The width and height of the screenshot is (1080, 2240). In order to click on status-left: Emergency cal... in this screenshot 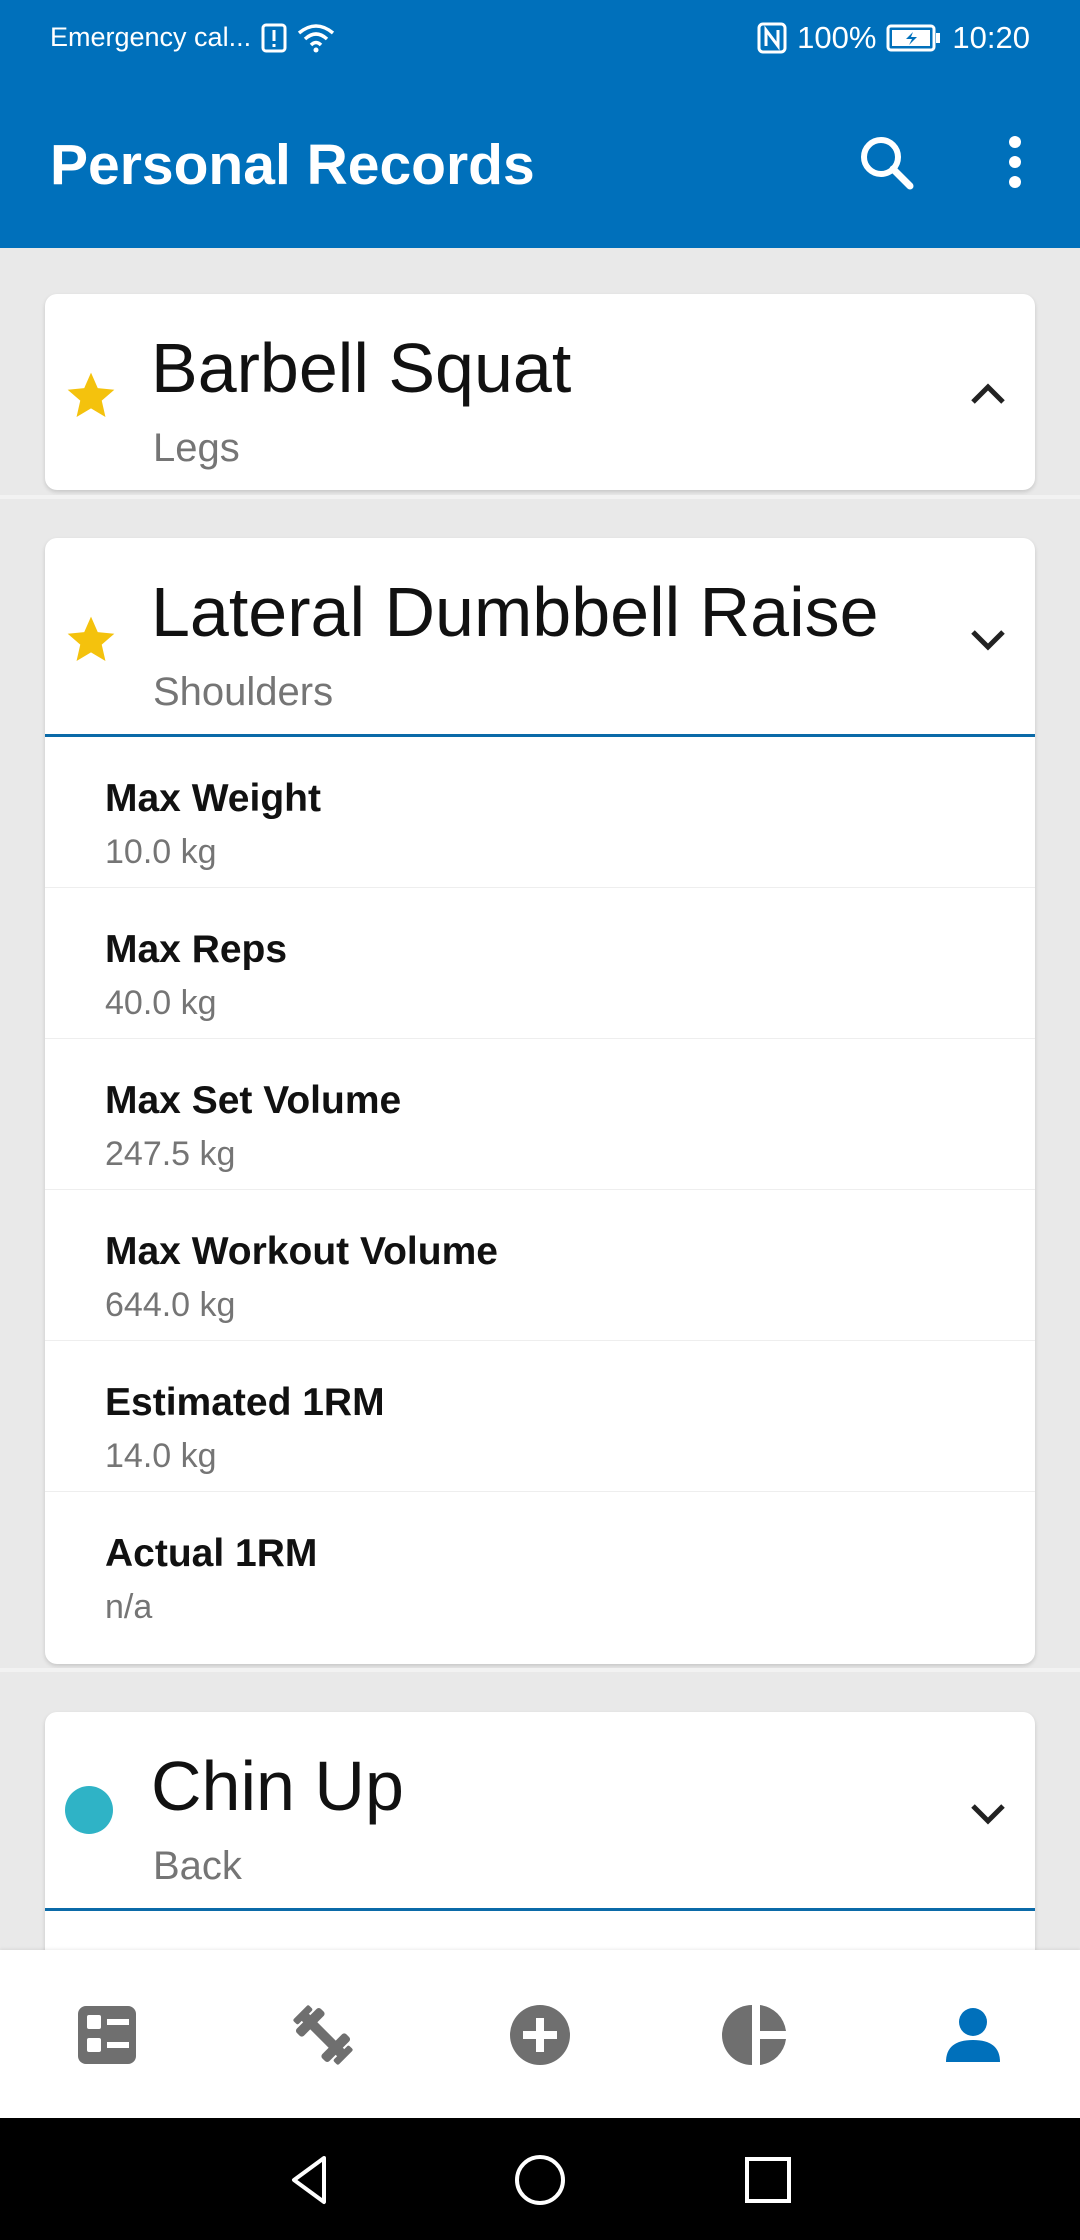, I will do `click(192, 37)`.